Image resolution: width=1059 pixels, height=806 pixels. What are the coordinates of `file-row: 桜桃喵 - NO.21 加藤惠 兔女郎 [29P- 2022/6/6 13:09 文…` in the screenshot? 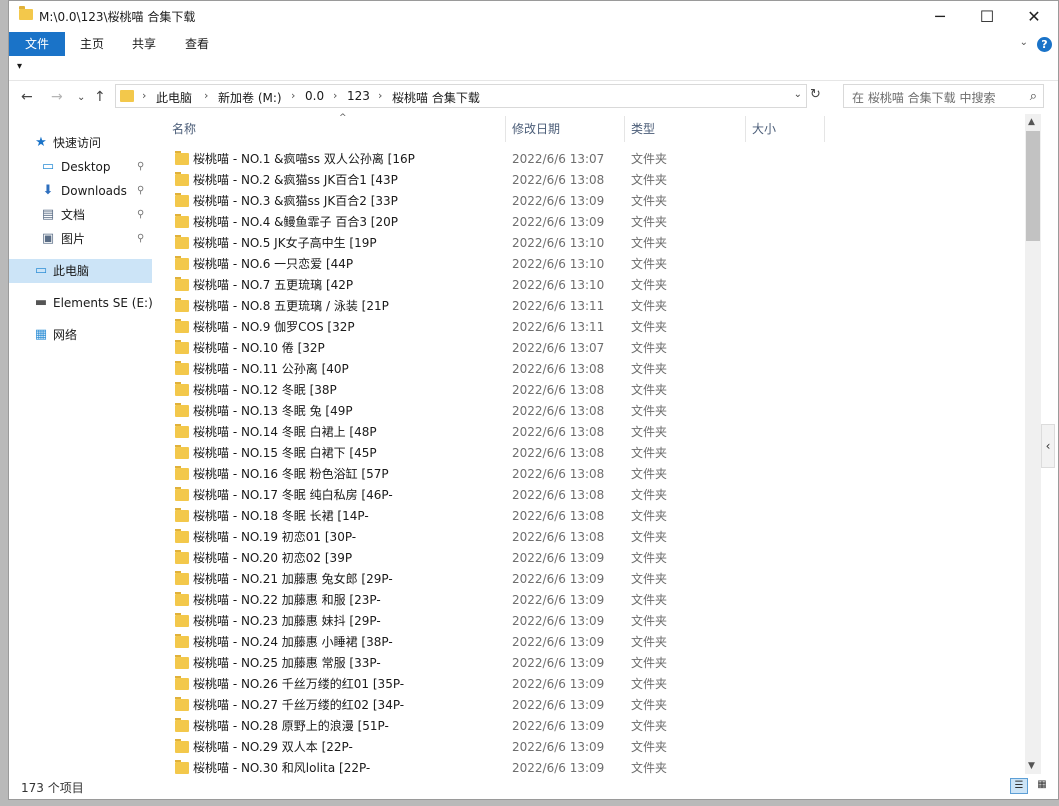 It's located at (590, 579).